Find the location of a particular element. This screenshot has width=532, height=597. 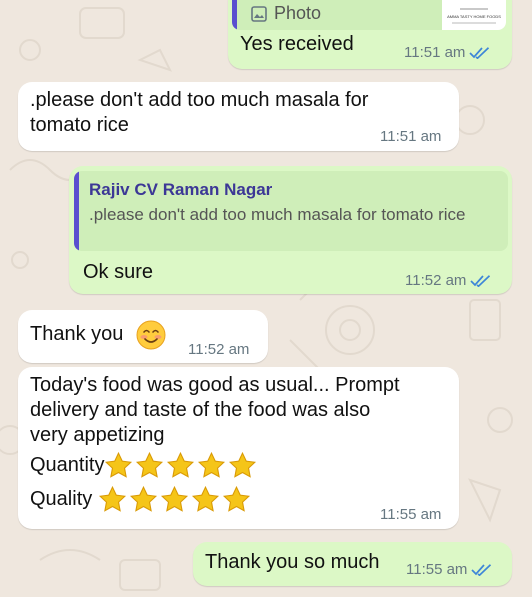

message-line: Today's food was good as usual... Prompt is located at coordinates (215, 385).